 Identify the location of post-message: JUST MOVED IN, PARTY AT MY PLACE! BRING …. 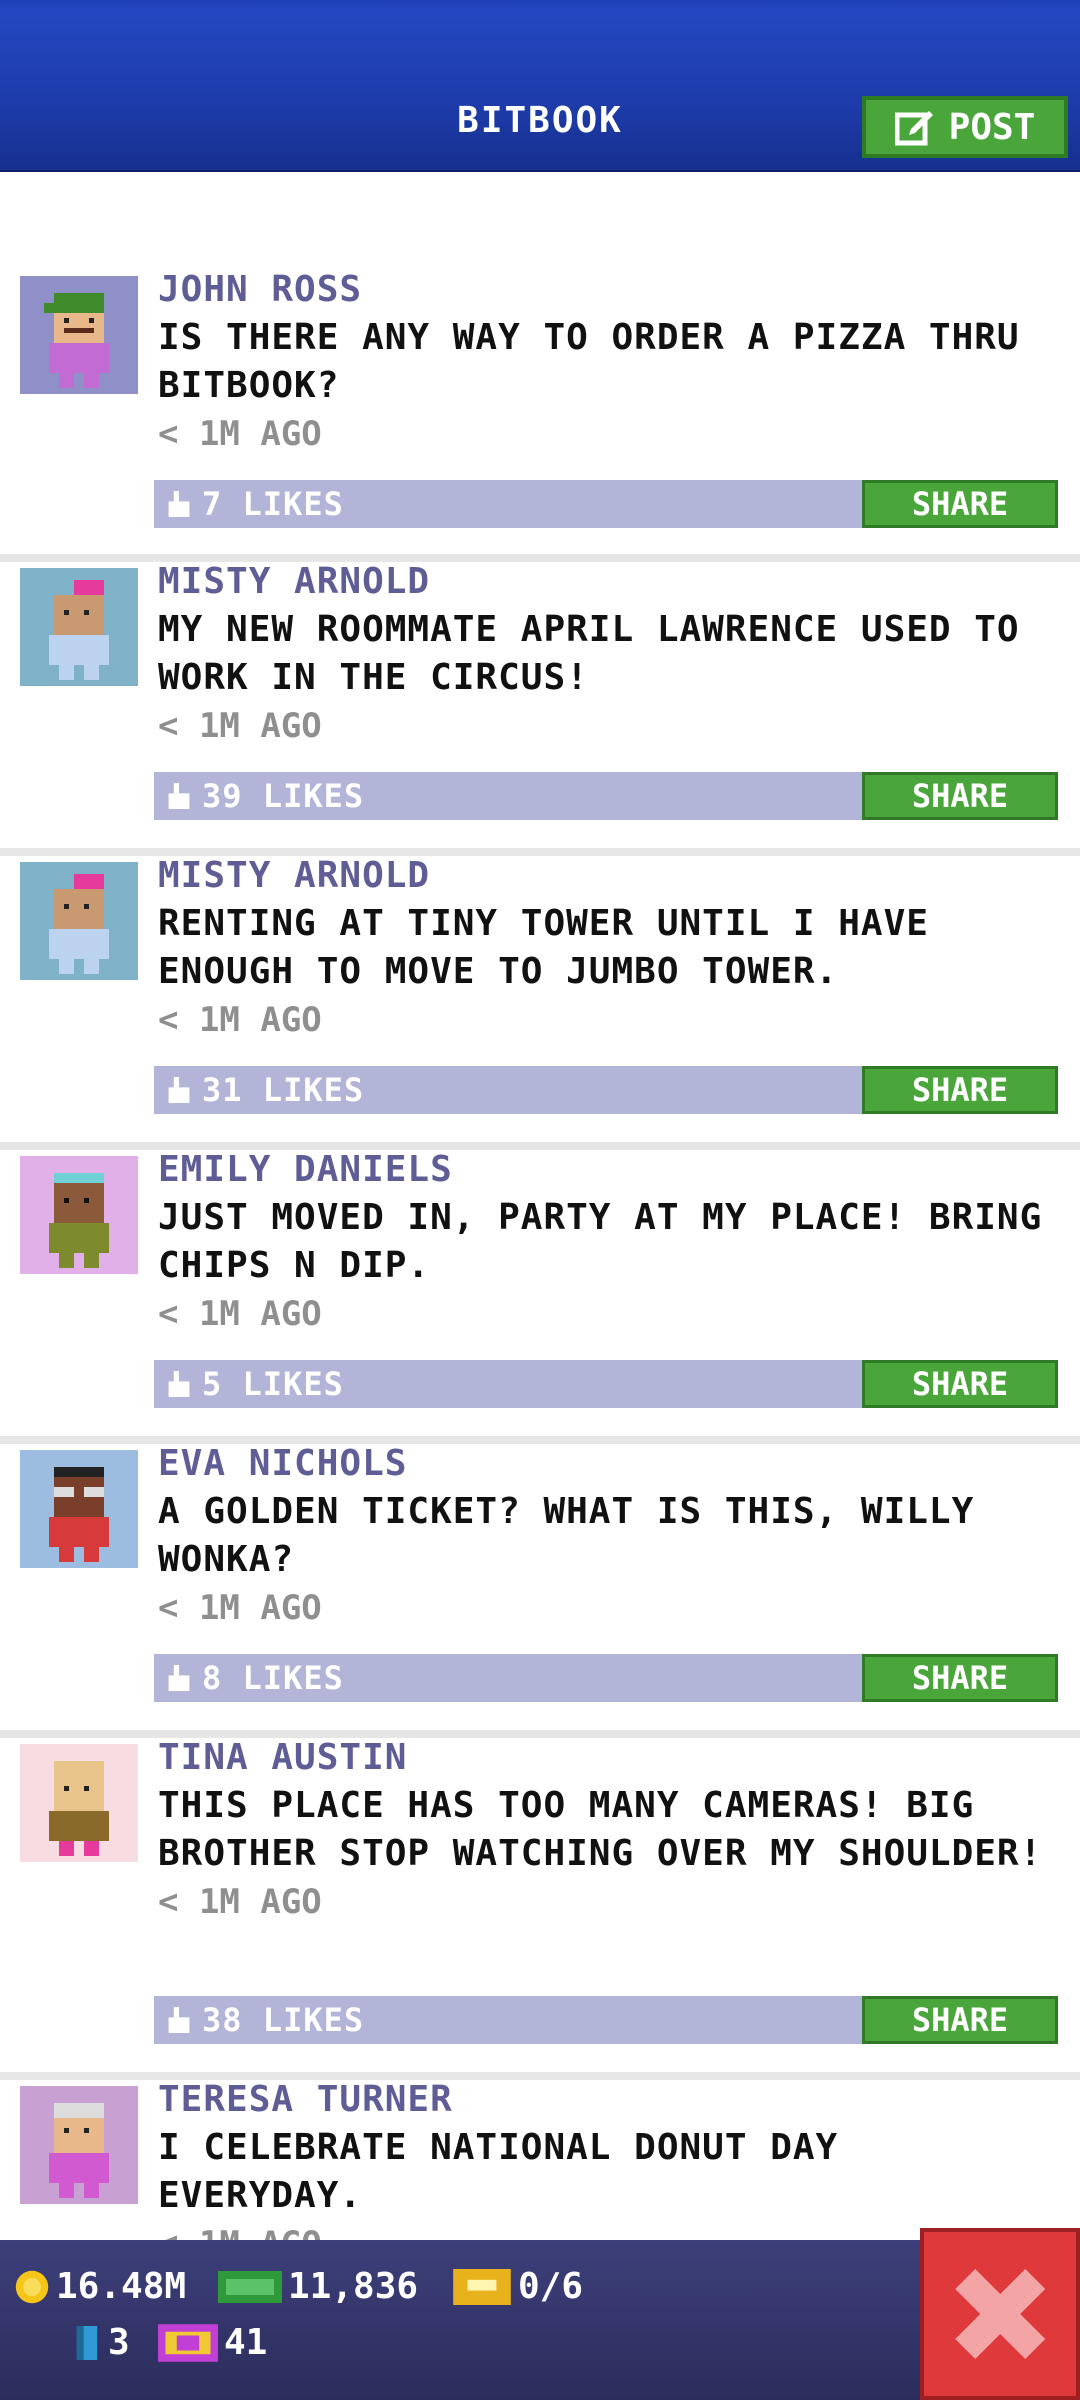
(600, 1241).